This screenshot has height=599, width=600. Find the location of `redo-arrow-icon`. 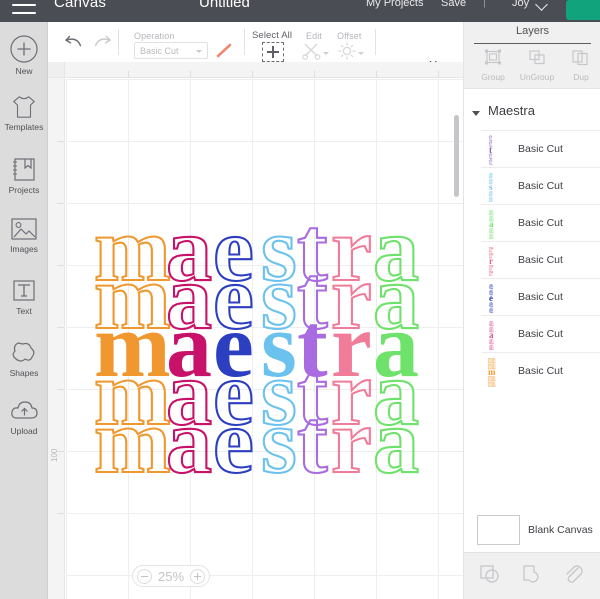

redo-arrow-icon is located at coordinates (101, 42).